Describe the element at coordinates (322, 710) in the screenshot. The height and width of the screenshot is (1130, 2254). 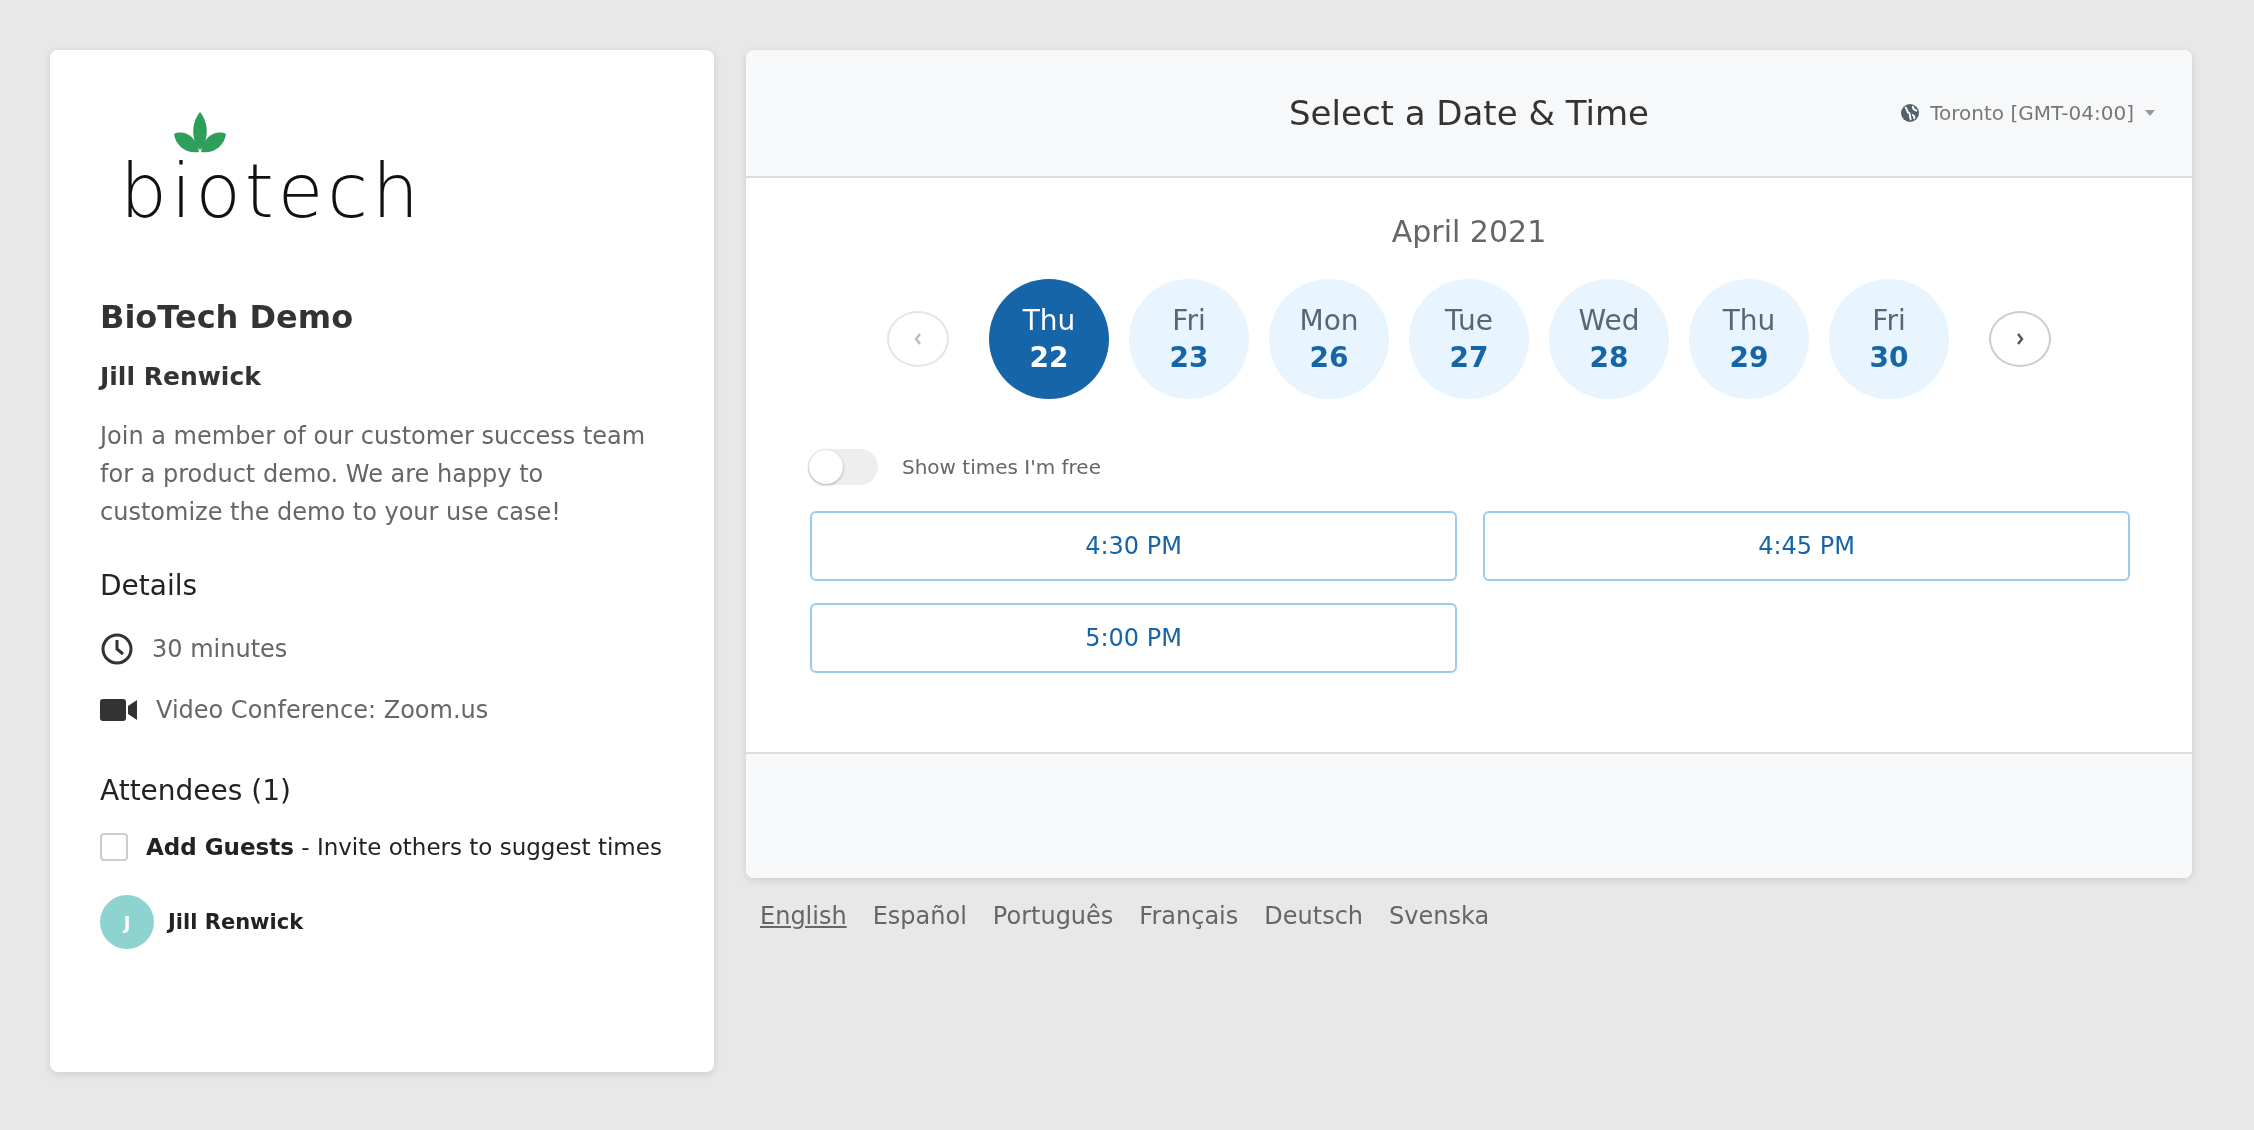
I see `detail-text: Video Conference: Zoom.us` at that location.